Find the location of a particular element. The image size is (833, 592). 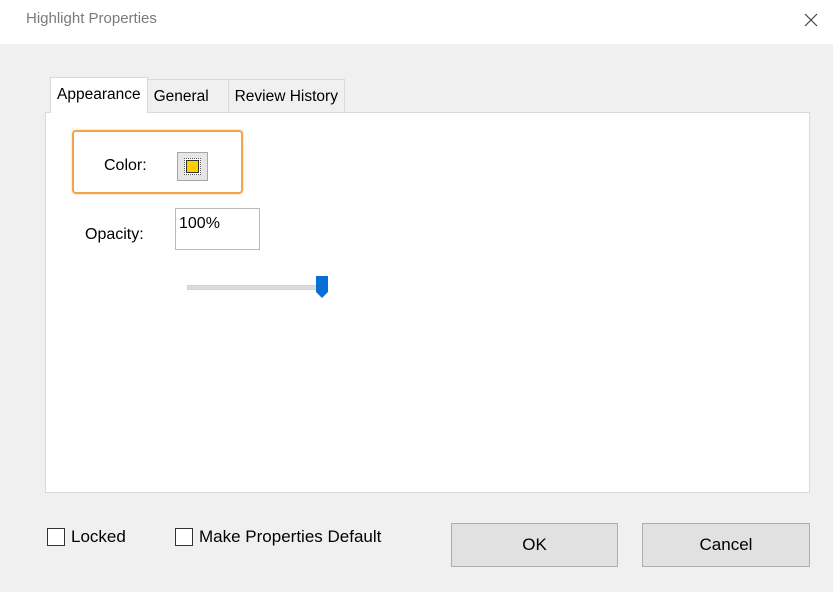

tab-general: General is located at coordinates (187, 96).